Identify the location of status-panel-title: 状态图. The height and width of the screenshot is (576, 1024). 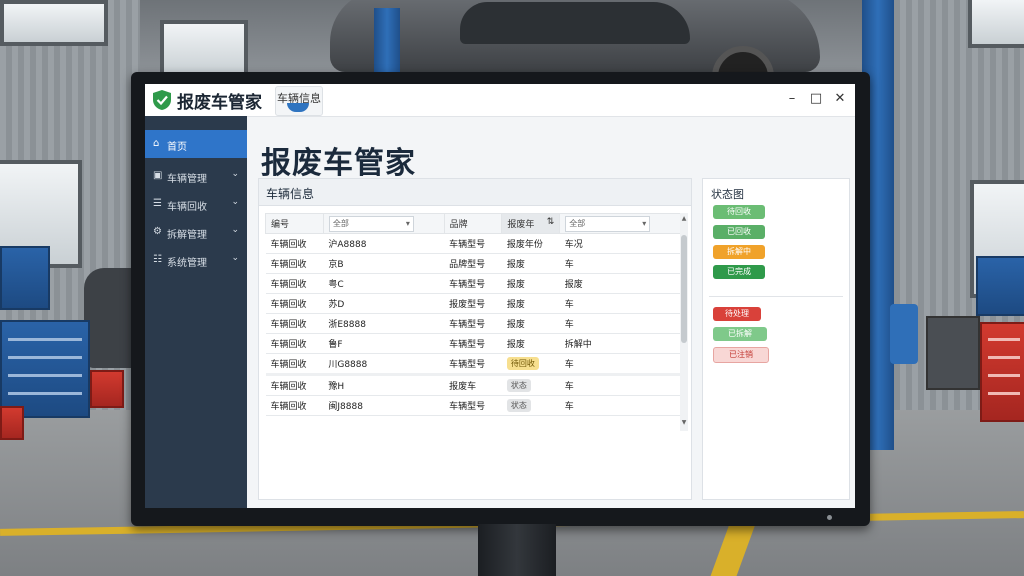
(727, 194).